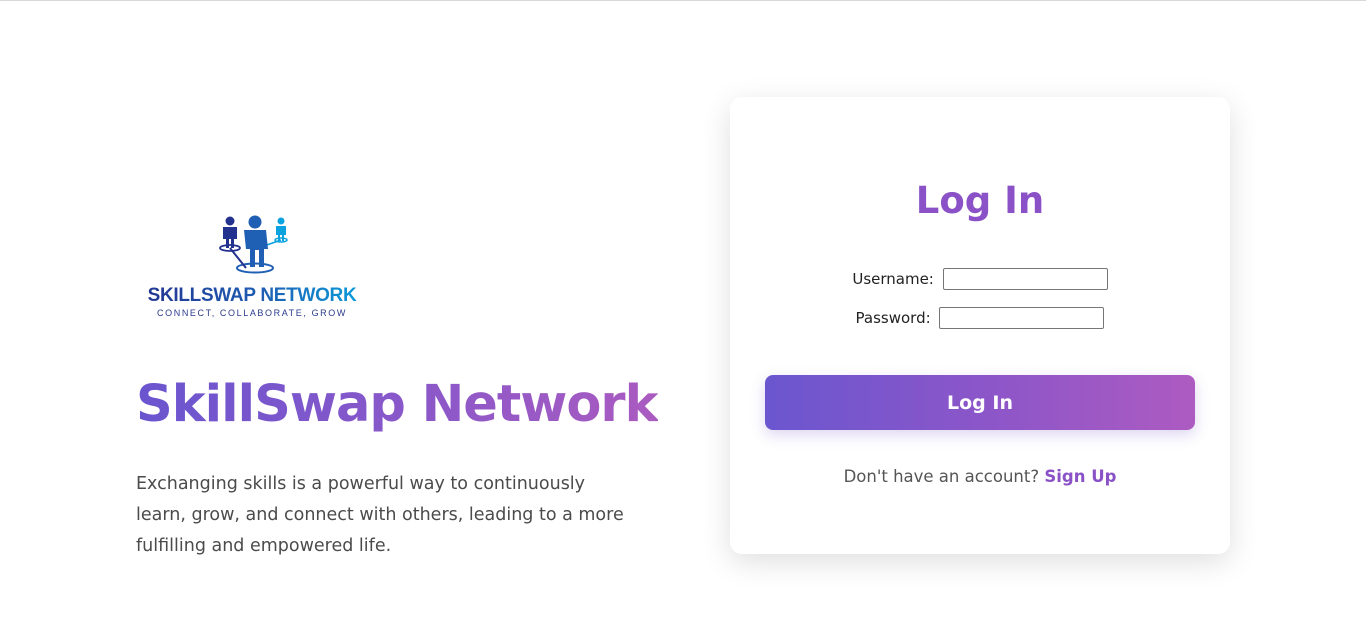 This screenshot has height=644, width=1366. What do you see at coordinates (980, 200) in the screenshot?
I see `login-title: Log In` at bounding box center [980, 200].